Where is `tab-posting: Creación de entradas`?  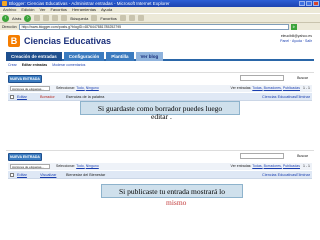 tab-posting: Creación de entradas is located at coordinates (34, 56).